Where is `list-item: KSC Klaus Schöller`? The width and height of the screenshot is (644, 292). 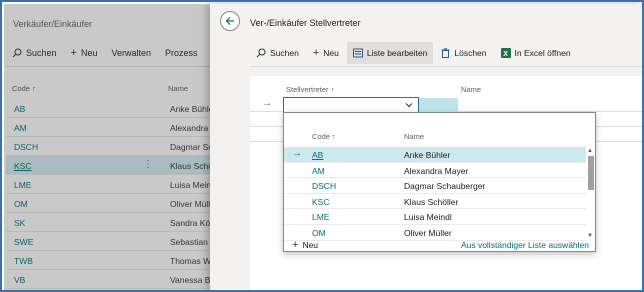 list-item: KSC Klaus Schöller is located at coordinates (435, 202).